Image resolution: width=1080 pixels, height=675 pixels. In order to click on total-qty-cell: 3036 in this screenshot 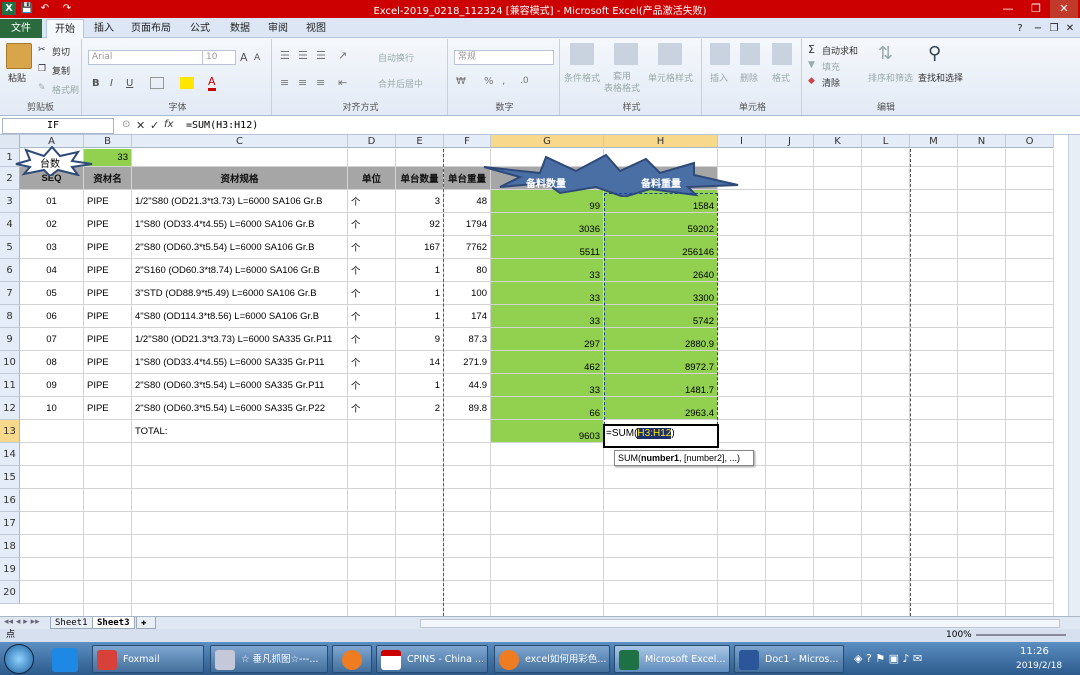, I will do `click(547, 224)`.